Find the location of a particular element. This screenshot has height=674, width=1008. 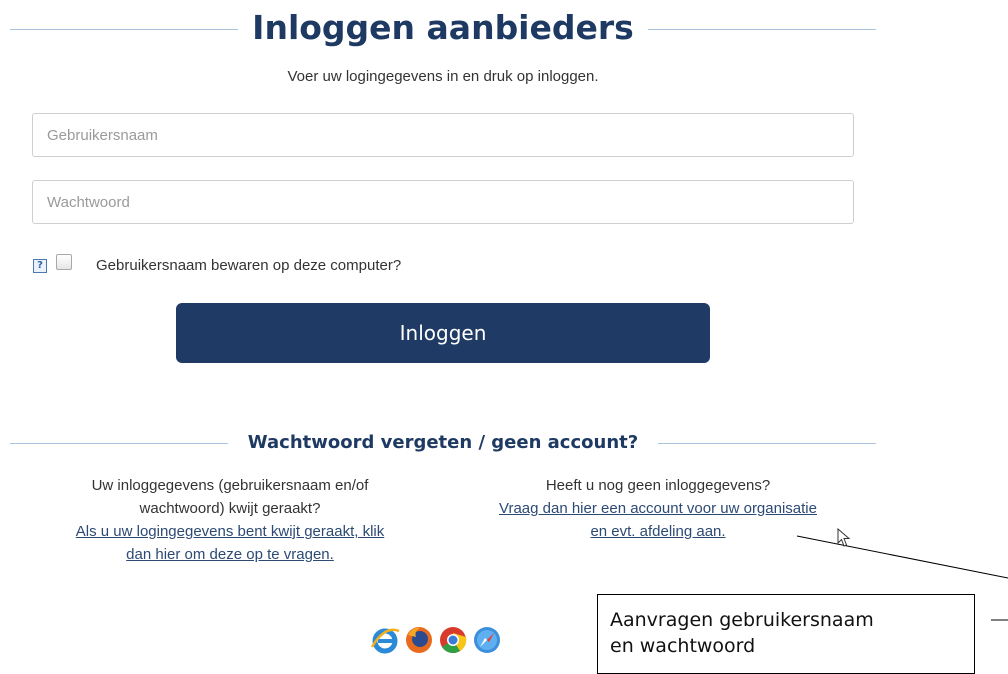

annotation-callout: Aanvragen gebruikersnaam en wachtwoord is located at coordinates (786, 634).